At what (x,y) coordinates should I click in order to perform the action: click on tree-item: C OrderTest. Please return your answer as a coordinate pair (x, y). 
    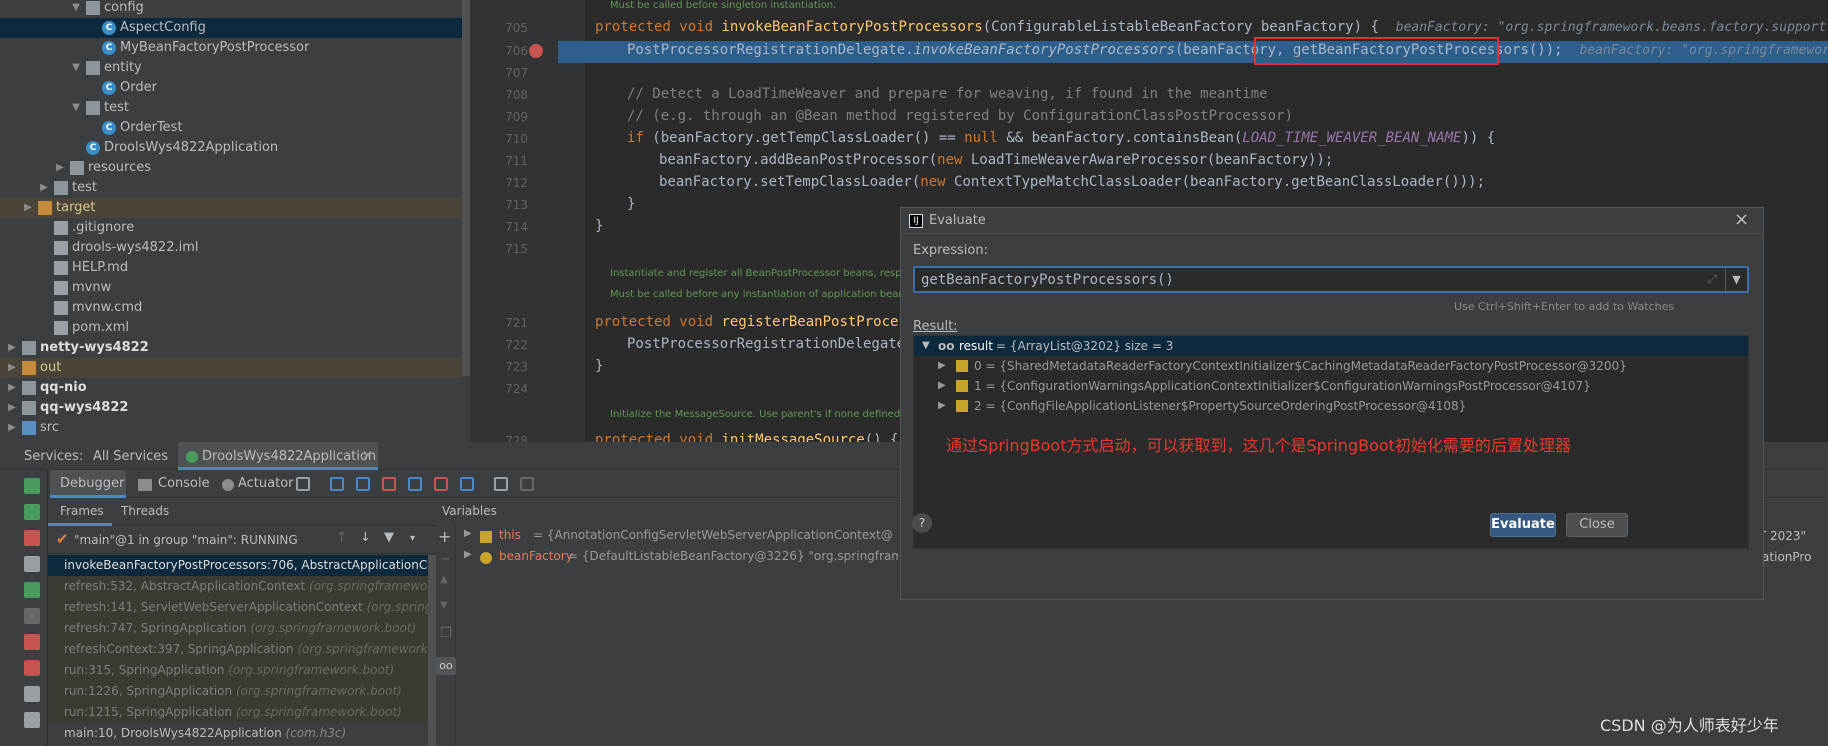
    Looking at the image, I should click on (231, 128).